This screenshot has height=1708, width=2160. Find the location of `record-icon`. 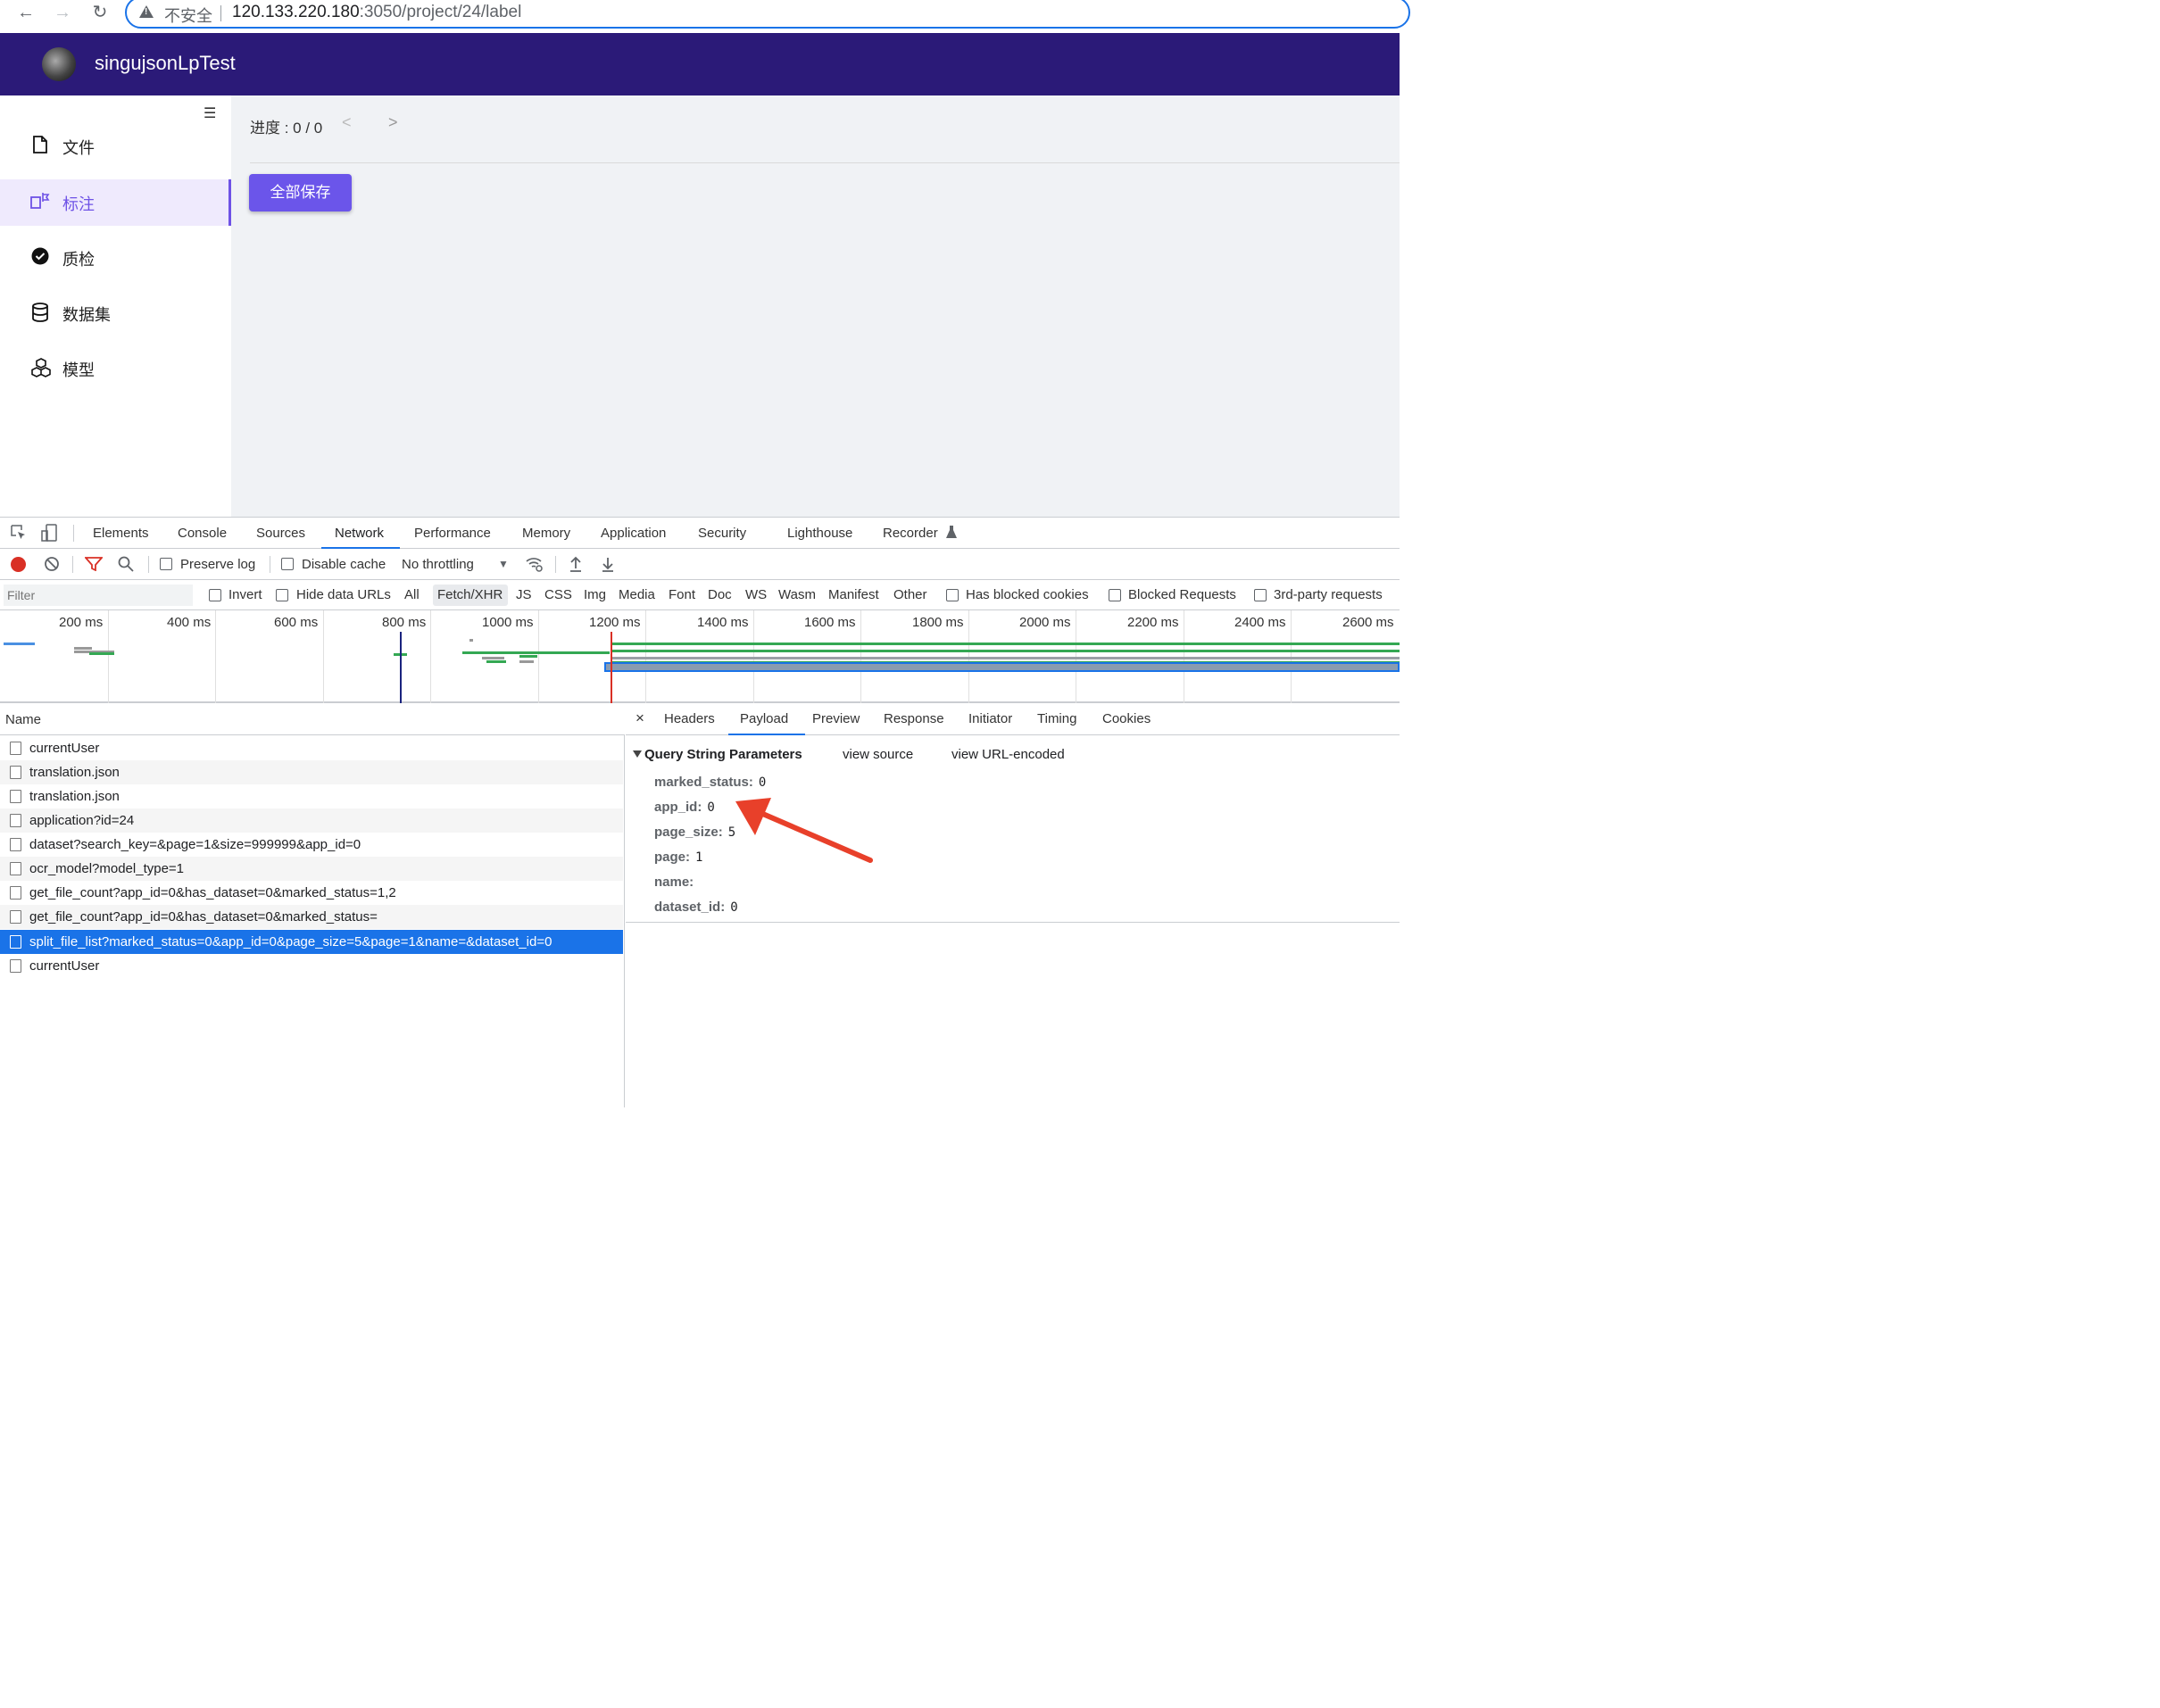

record-icon is located at coordinates (19, 565).